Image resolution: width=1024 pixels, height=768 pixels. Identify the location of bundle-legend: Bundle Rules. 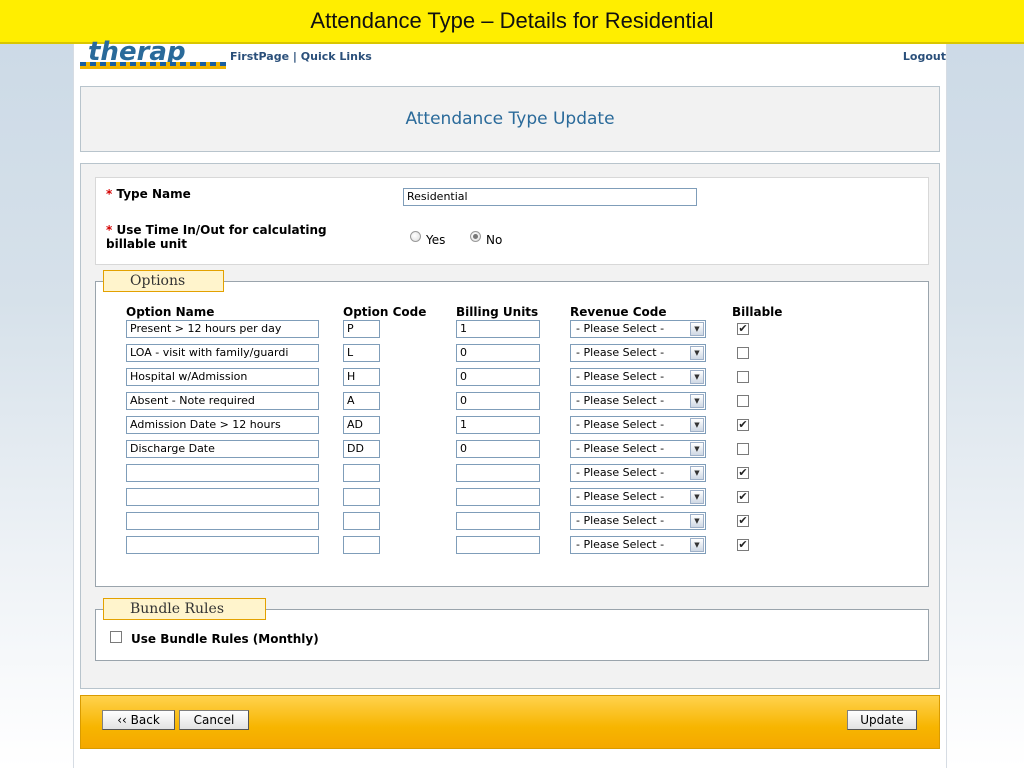
(184, 609).